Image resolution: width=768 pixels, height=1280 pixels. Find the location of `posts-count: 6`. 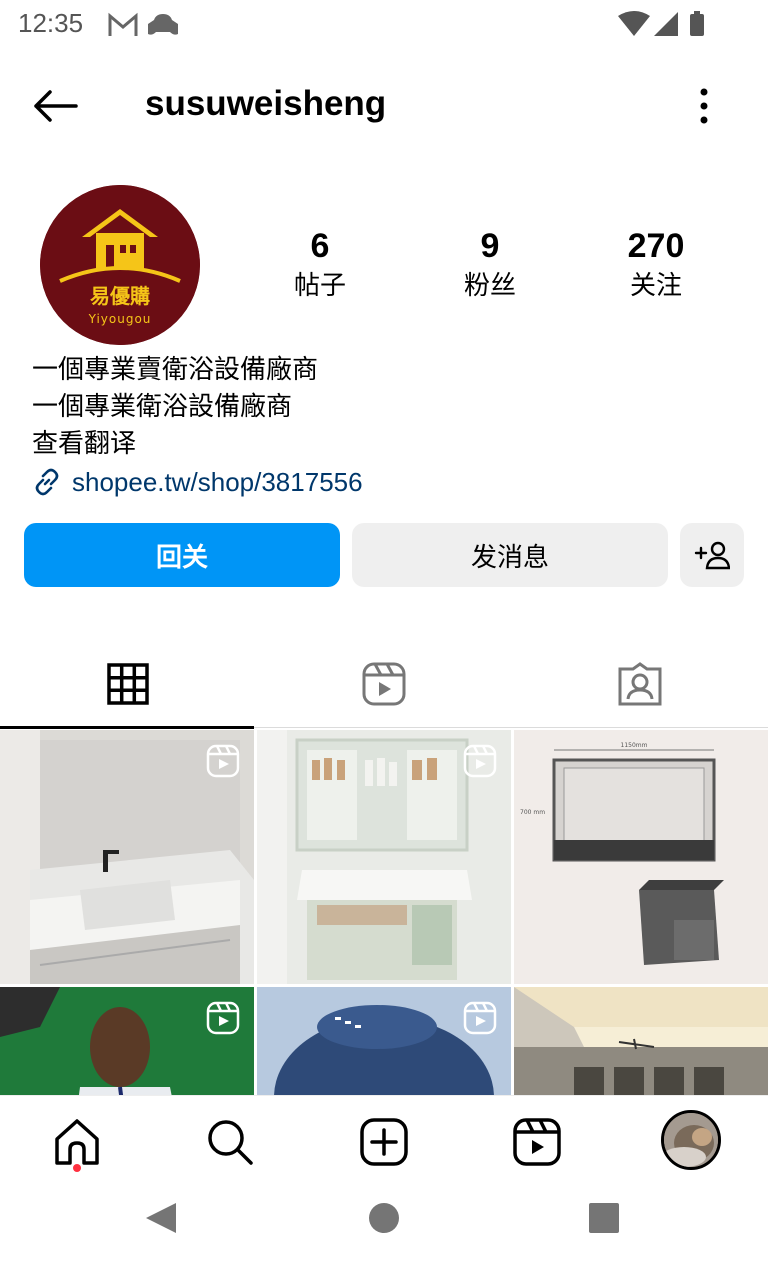

posts-count: 6 is located at coordinates (320, 246).